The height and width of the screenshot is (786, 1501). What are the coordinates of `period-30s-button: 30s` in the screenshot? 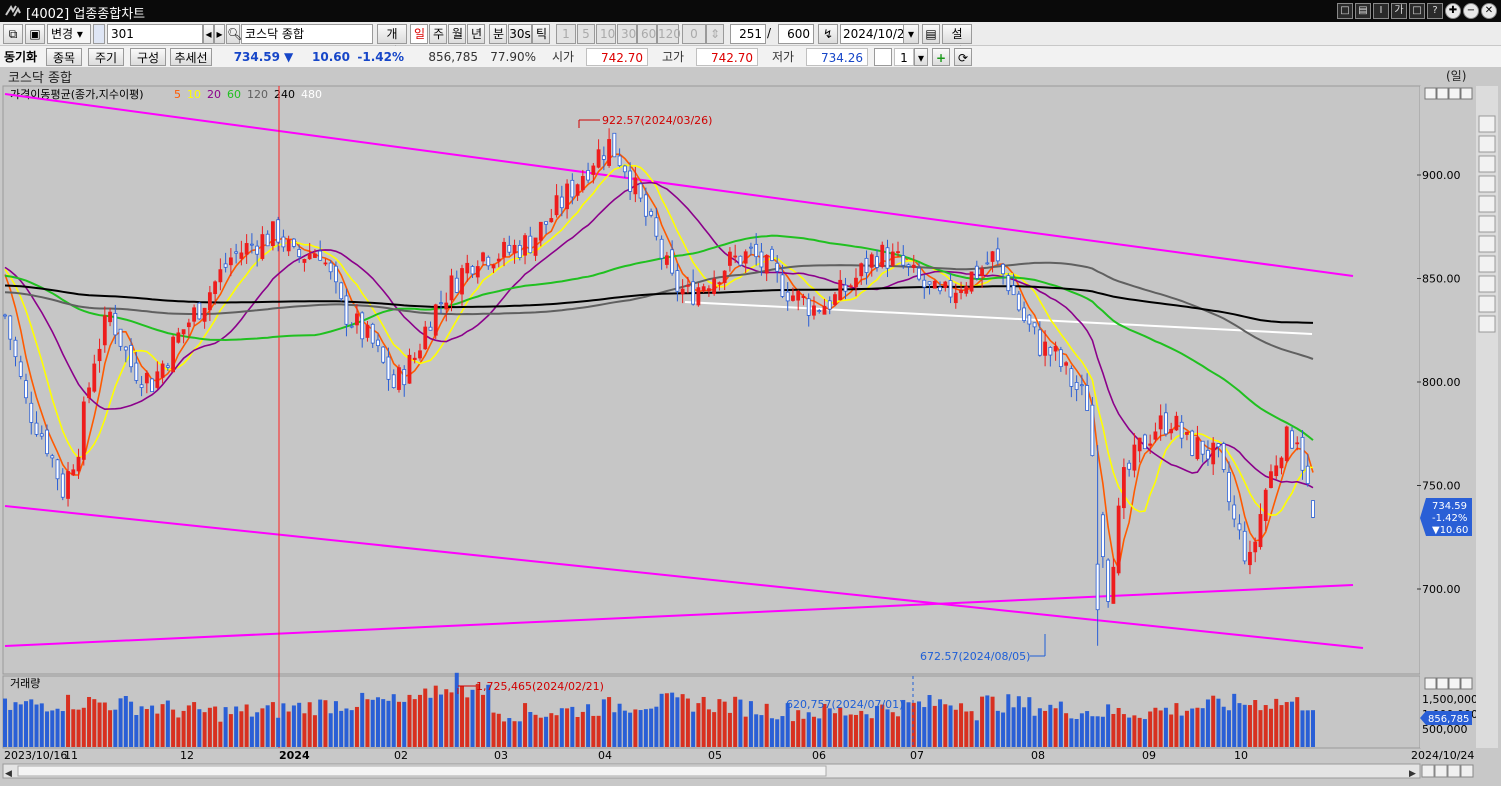 It's located at (520, 34).